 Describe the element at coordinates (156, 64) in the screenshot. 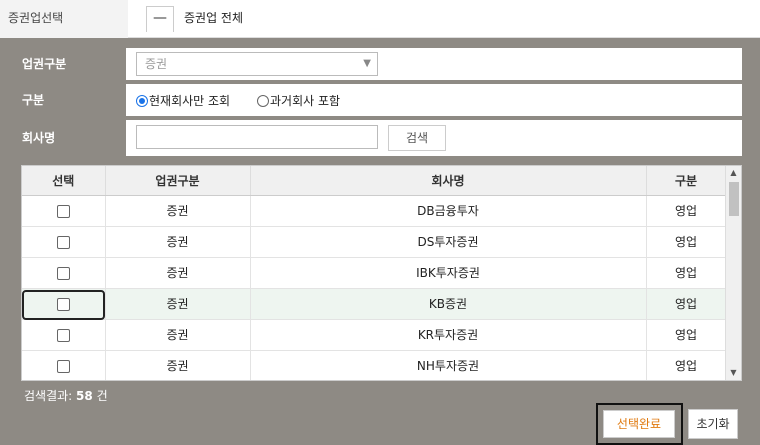

I see `category-select-value: 증권` at that location.